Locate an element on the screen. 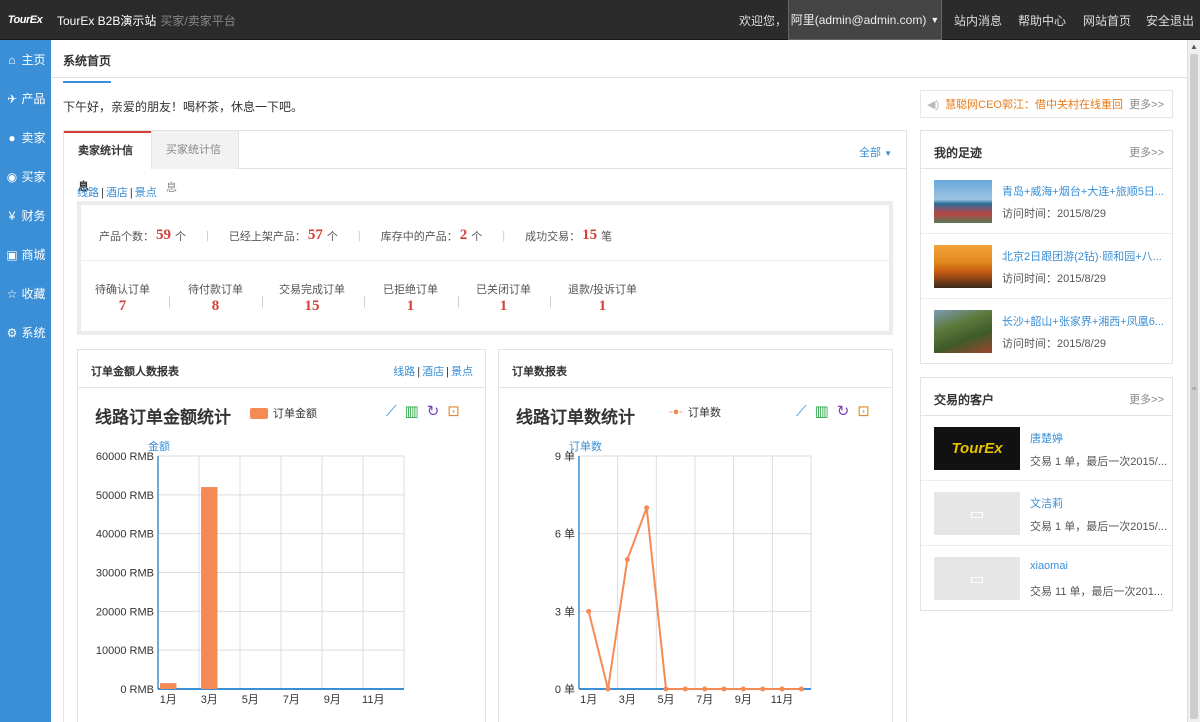  stat-label: 产品个数： is located at coordinates (126, 236).